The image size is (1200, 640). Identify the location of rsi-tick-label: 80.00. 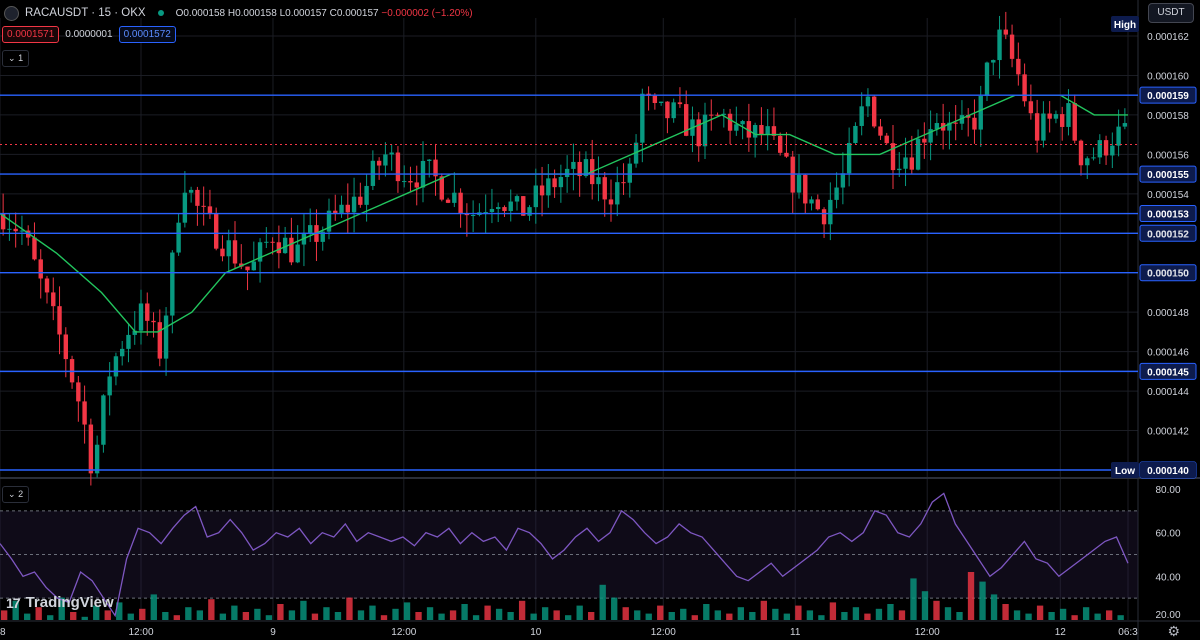
(1167, 490).